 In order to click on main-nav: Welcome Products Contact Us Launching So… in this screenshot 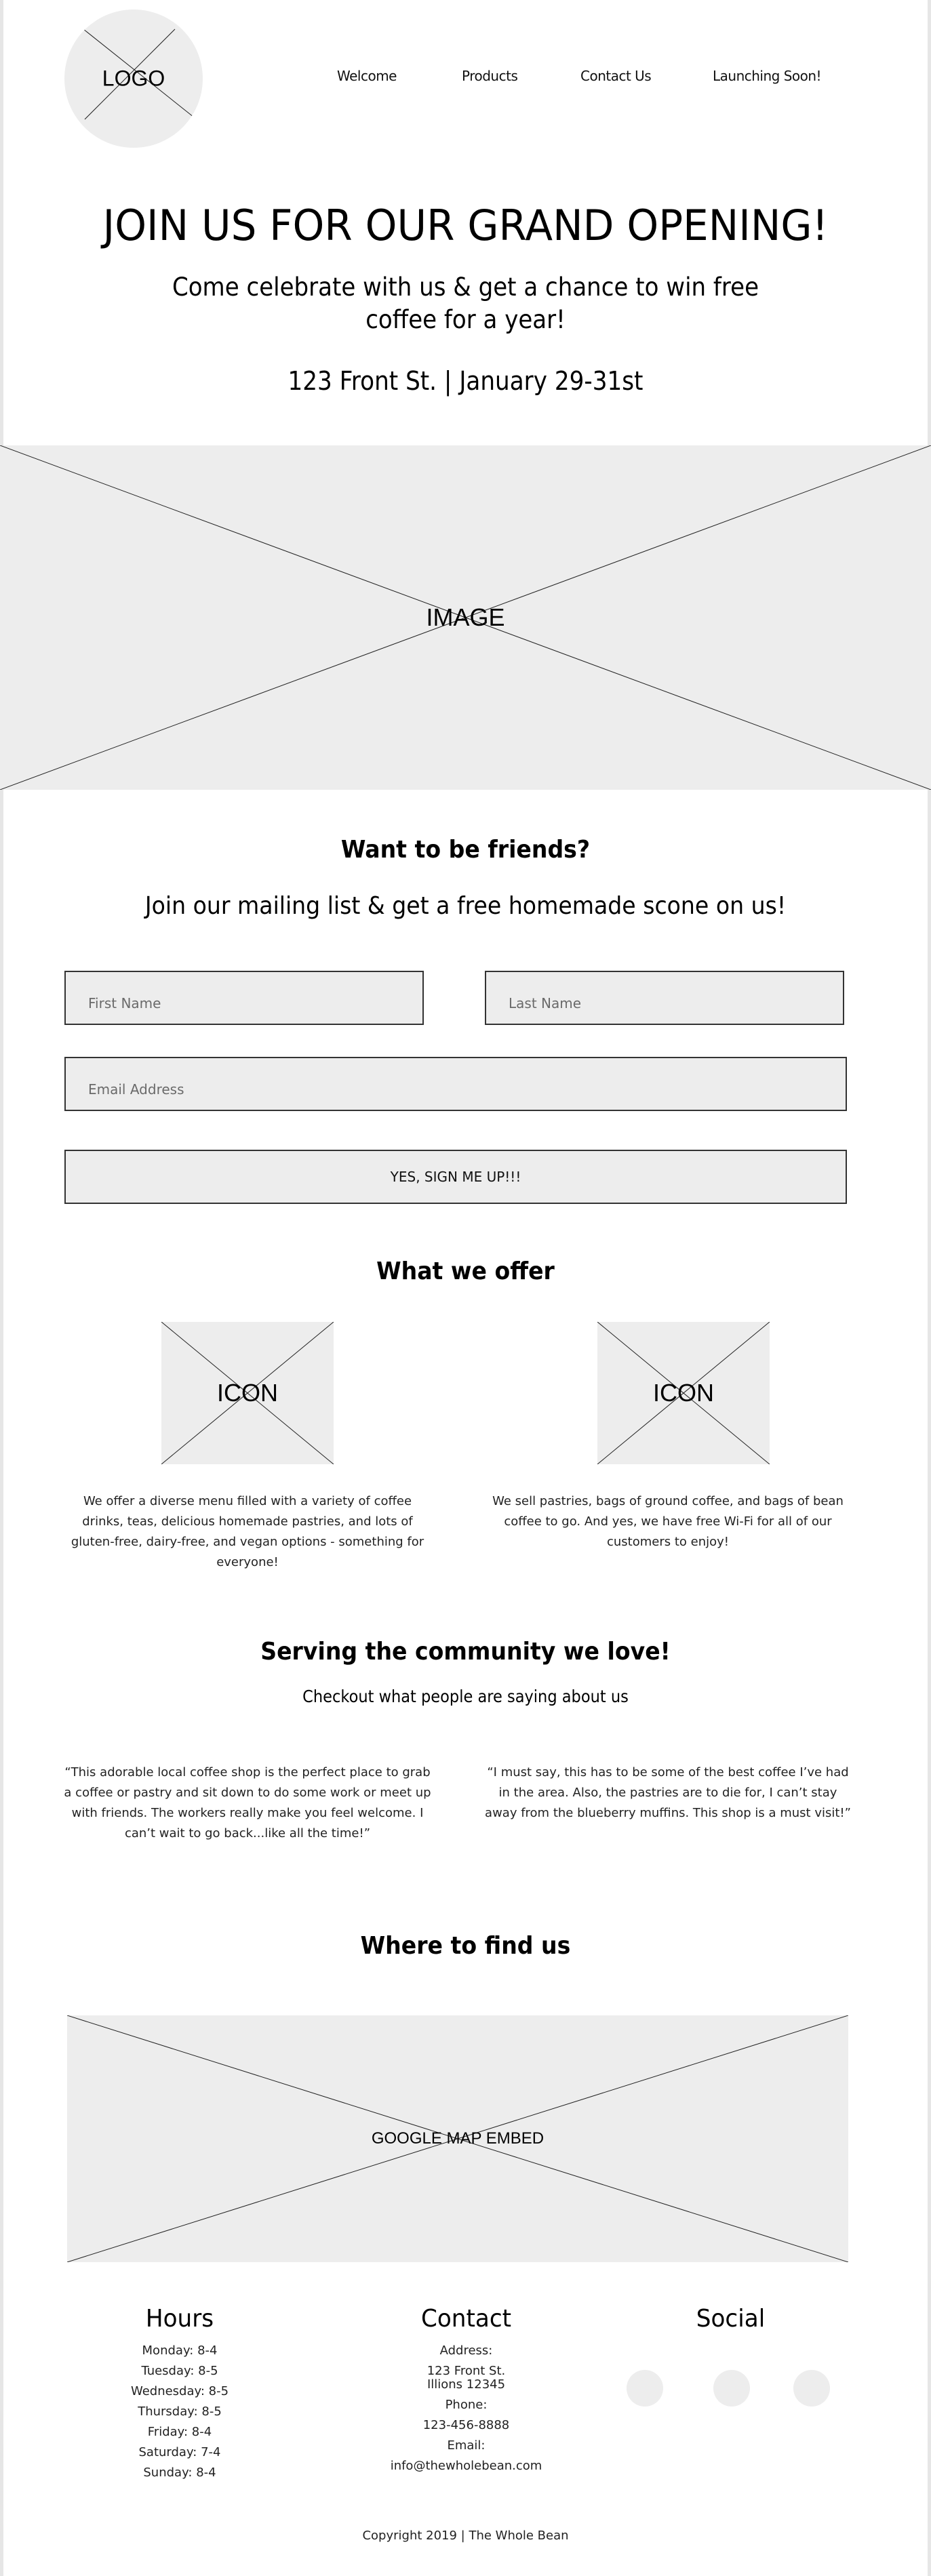, I will do `click(465, 80)`.